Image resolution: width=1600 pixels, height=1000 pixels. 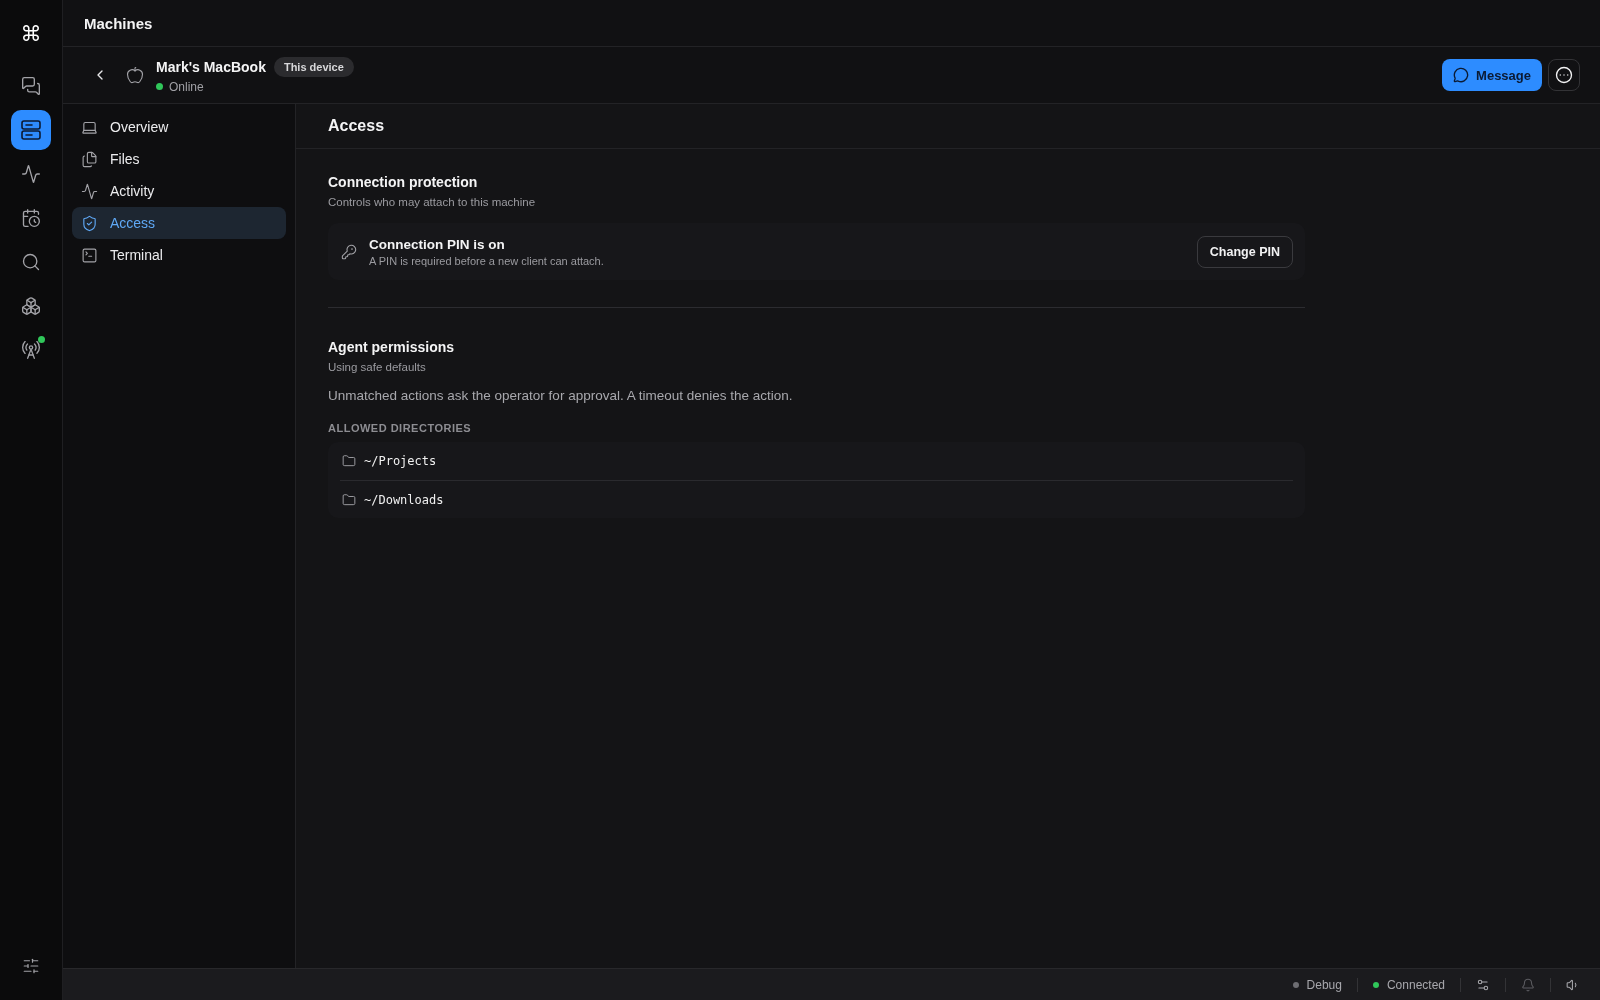 What do you see at coordinates (432, 202) in the screenshot?
I see `section-subtitle: Controls who may attach to this machine` at bounding box center [432, 202].